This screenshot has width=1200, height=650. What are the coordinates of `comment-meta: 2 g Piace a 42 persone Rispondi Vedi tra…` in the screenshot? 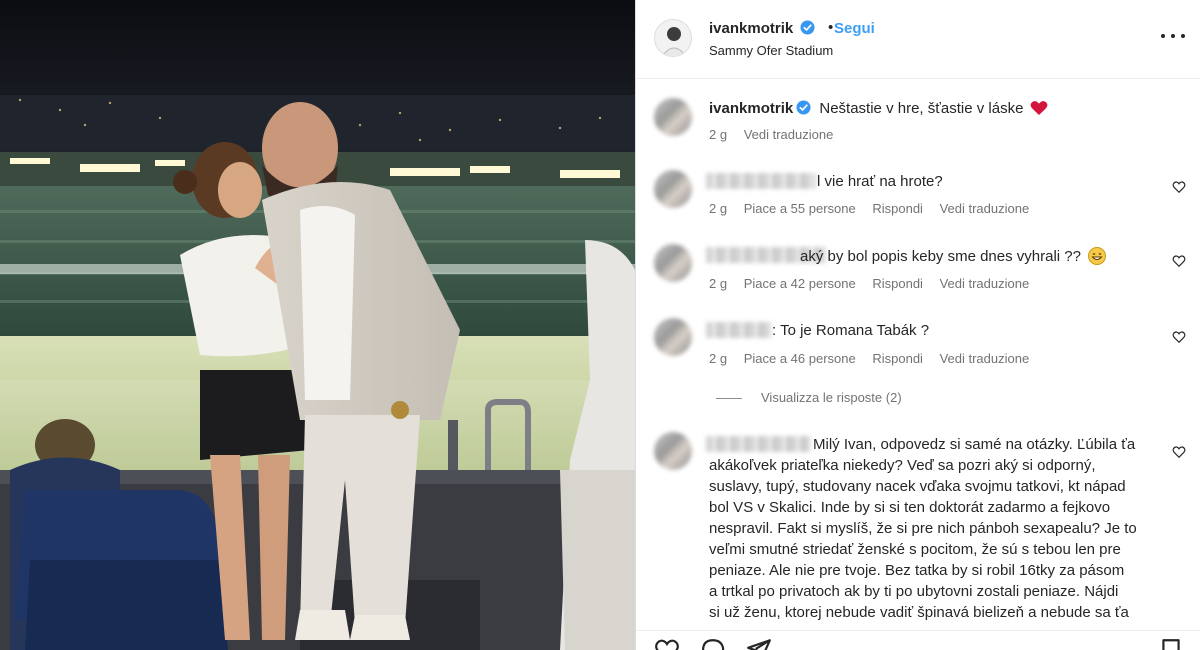 It's located at (875, 283).